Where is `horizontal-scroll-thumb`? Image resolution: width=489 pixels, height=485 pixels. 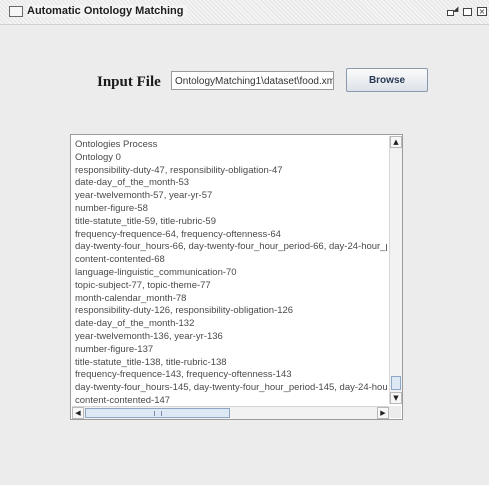 horizontal-scroll-thumb is located at coordinates (157, 413).